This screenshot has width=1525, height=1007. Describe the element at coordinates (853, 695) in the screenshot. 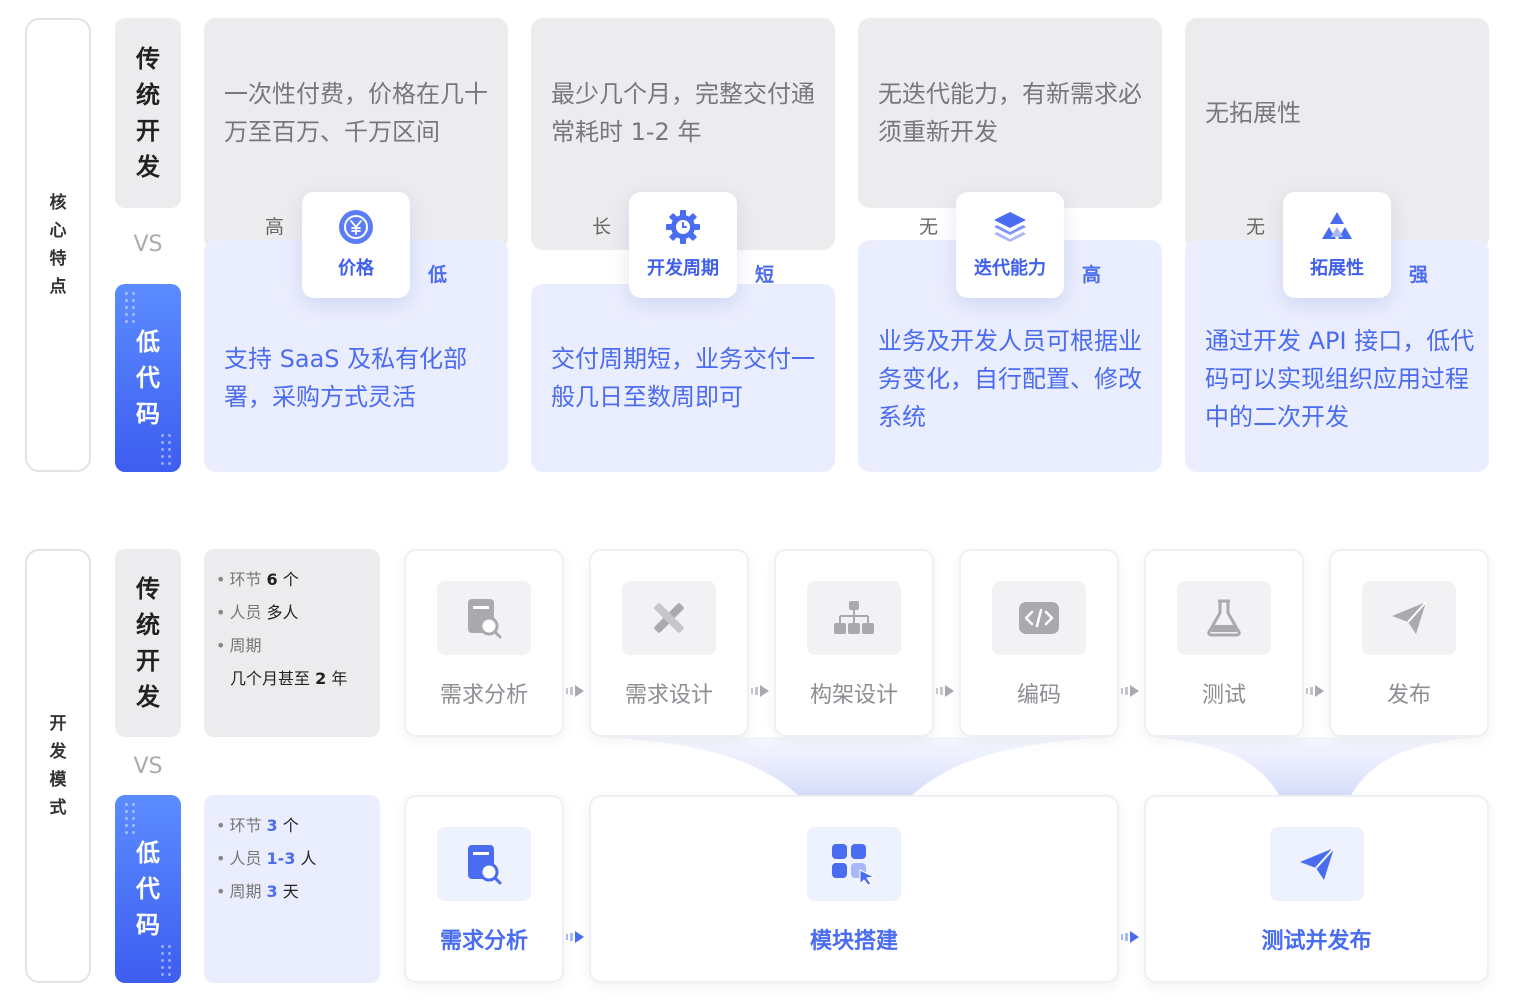

I see `step-label: 构架设计` at that location.